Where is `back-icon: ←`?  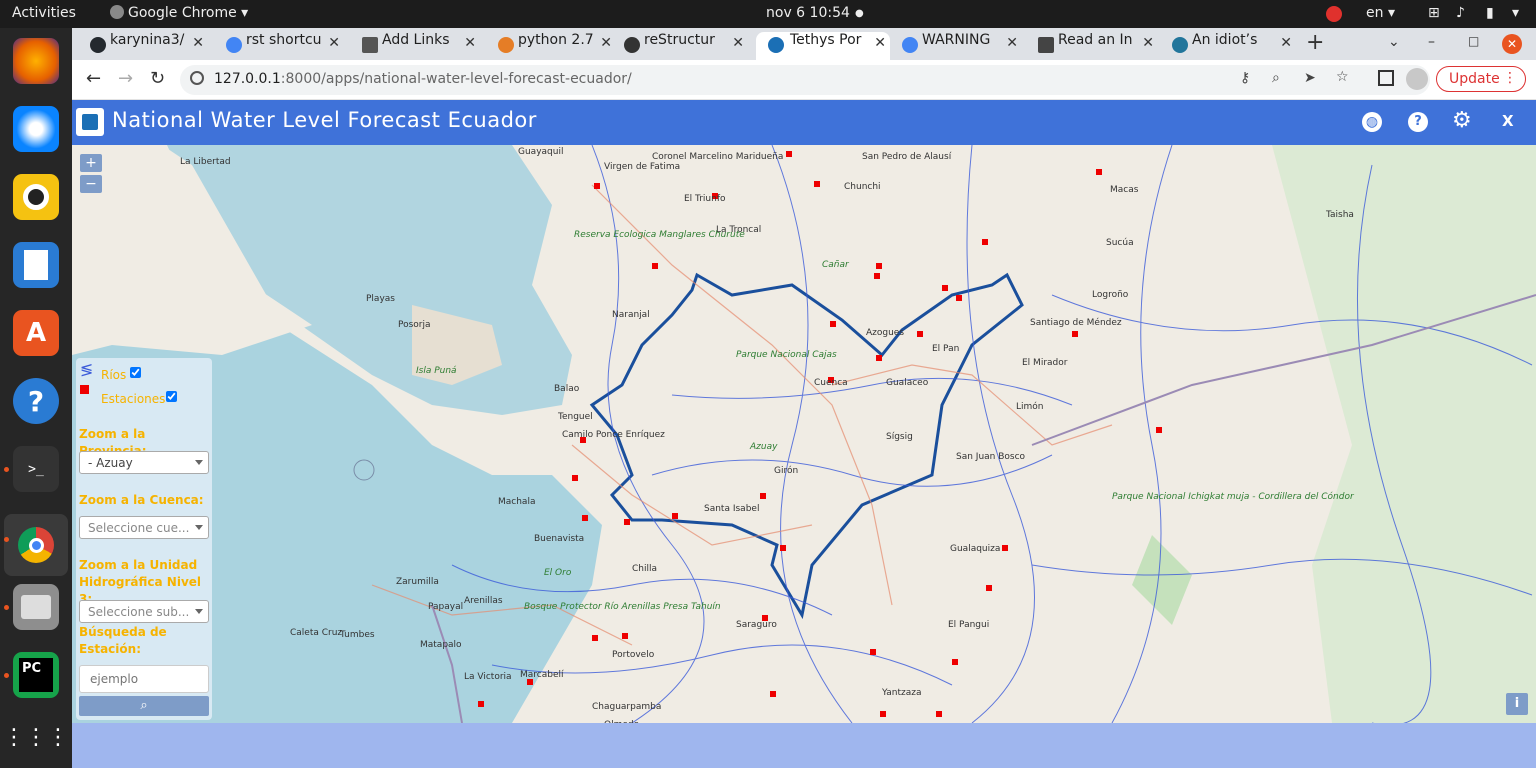
back-icon: ← is located at coordinates (93, 78).